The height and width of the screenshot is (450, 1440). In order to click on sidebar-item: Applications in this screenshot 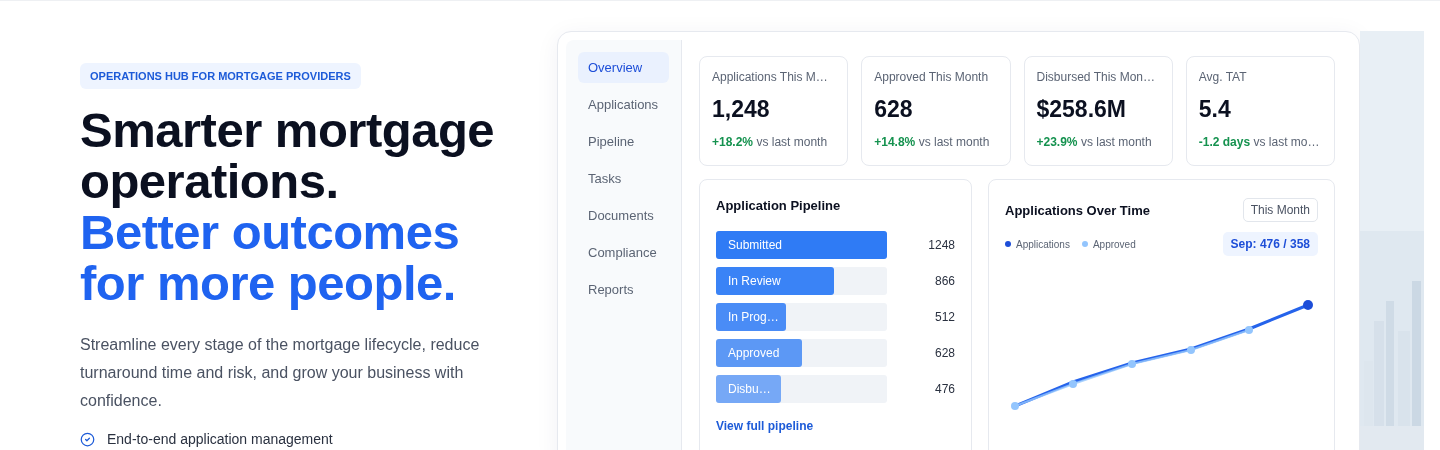, I will do `click(623, 104)`.